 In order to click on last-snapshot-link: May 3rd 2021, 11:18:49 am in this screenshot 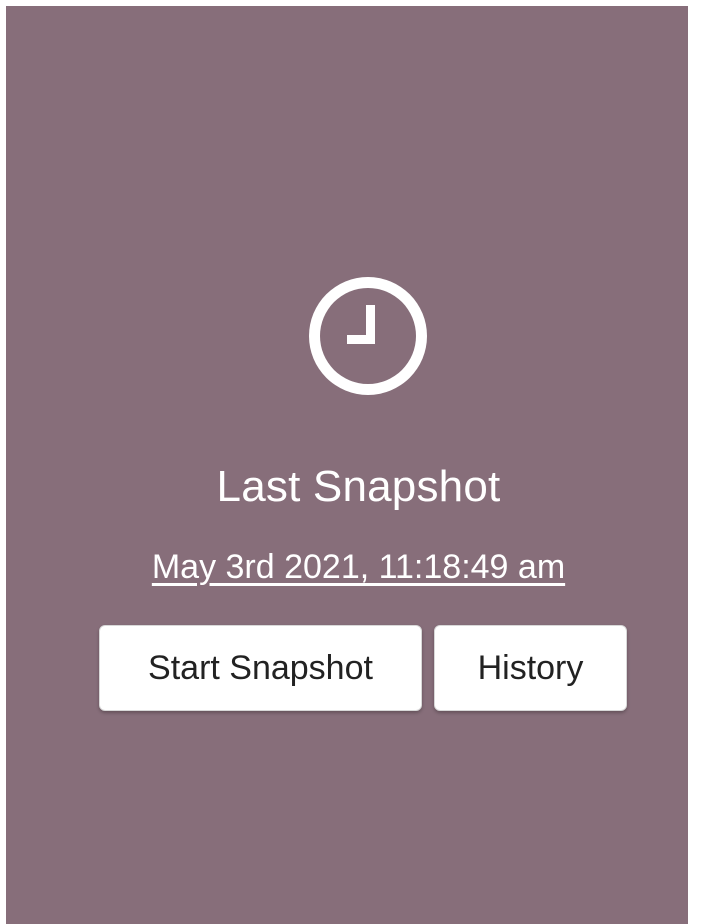, I will do `click(358, 567)`.